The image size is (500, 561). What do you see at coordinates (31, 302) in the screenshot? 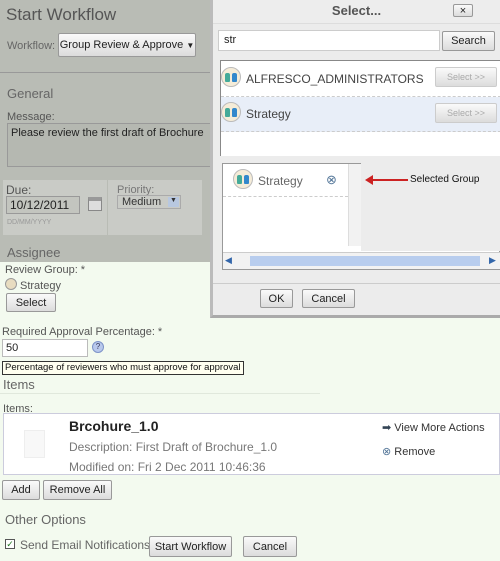
I see `select-group-button: Select` at bounding box center [31, 302].